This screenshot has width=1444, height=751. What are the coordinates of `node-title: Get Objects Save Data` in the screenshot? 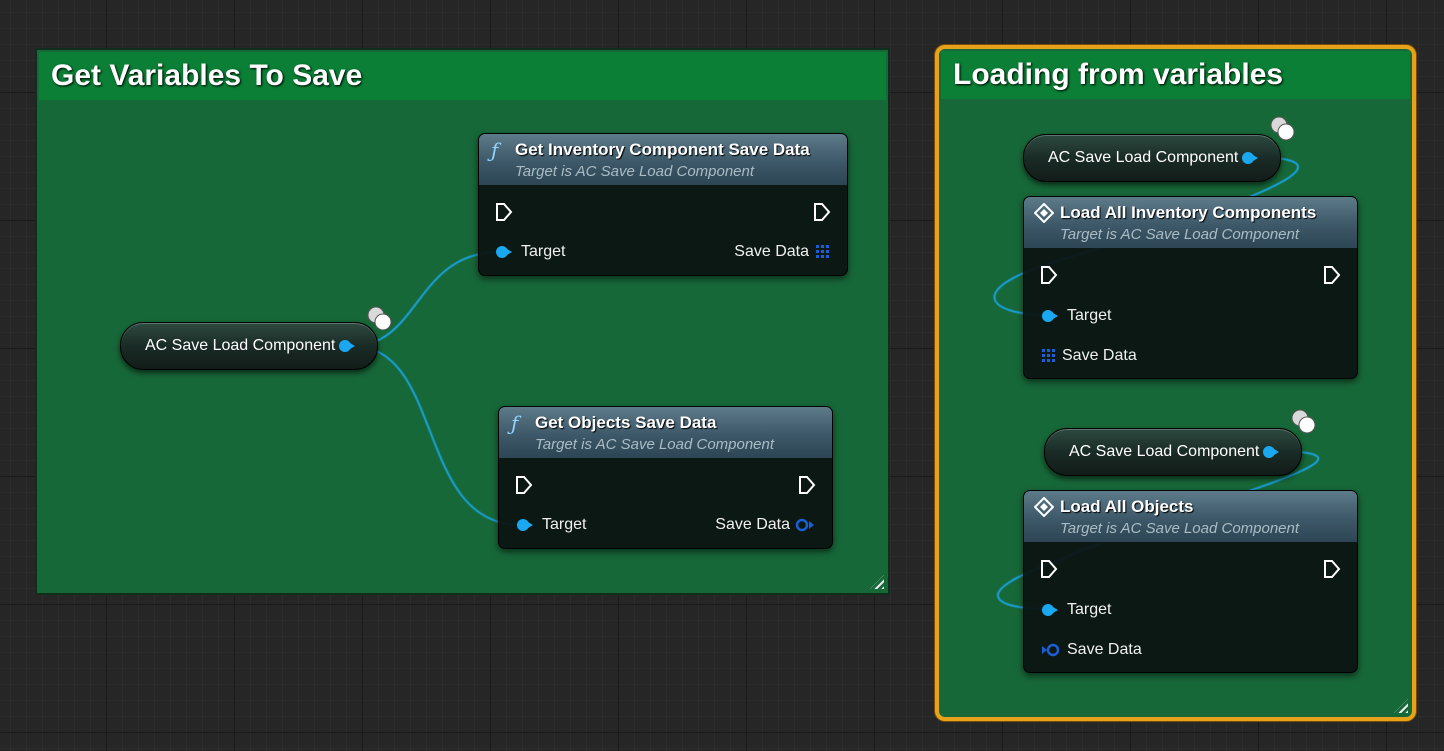 It's located at (626, 422).